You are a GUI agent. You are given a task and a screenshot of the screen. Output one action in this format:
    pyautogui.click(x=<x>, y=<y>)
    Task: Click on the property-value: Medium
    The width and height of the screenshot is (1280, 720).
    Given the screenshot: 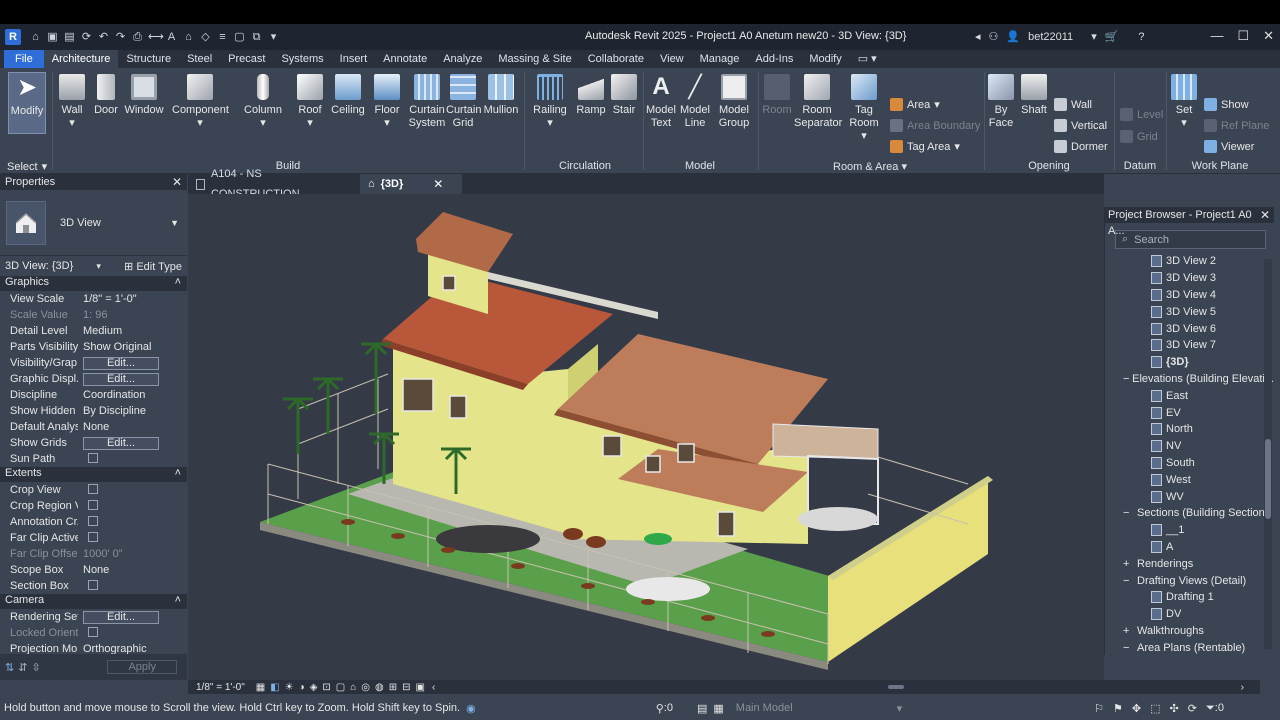 What is the action you would take?
    pyautogui.click(x=132, y=331)
    